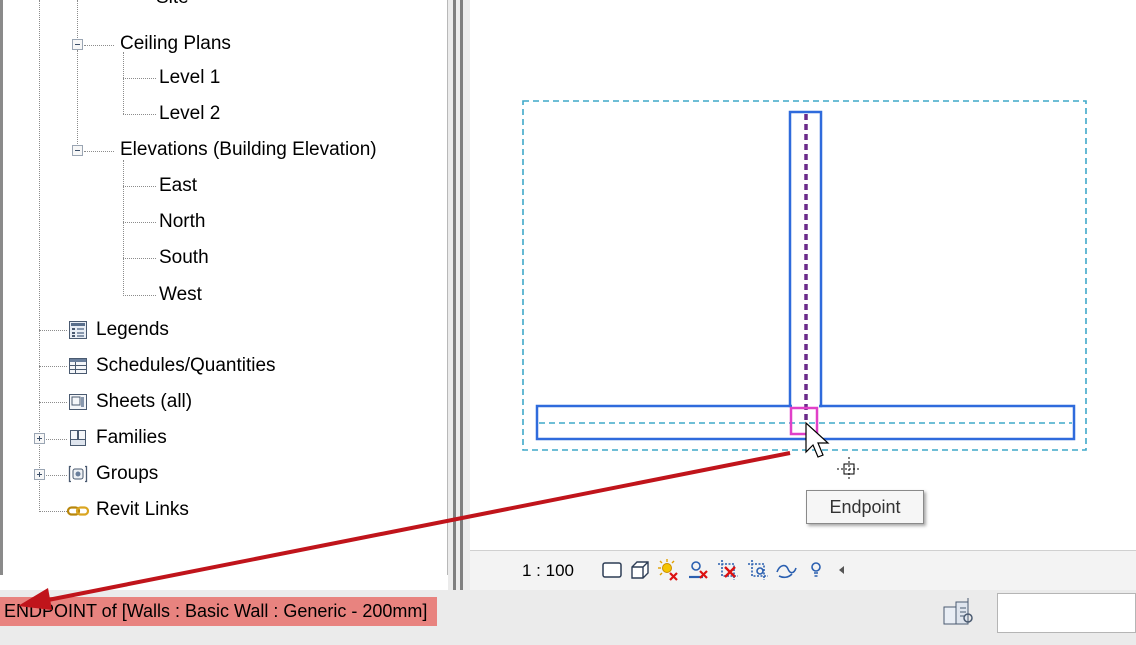  Describe the element at coordinates (172, 4) in the screenshot. I see `tree-item-partial: Site` at that location.